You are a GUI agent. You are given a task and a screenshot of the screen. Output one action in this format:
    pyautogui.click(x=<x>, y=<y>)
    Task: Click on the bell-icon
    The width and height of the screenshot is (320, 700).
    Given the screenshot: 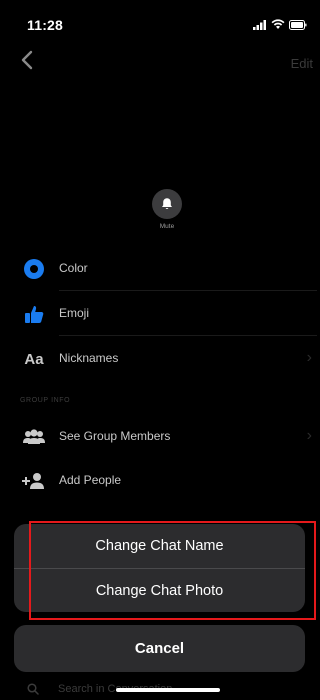 What is the action you would take?
    pyautogui.click(x=167, y=203)
    